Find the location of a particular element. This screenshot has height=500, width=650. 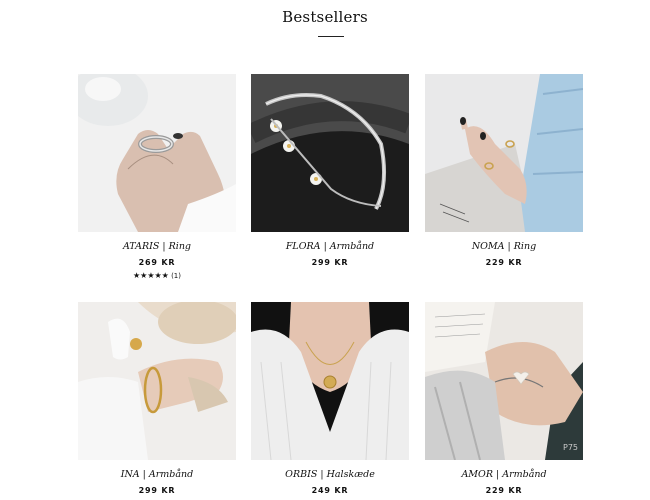

product-name: FLORA | Armbånd is located at coordinates (330, 246).